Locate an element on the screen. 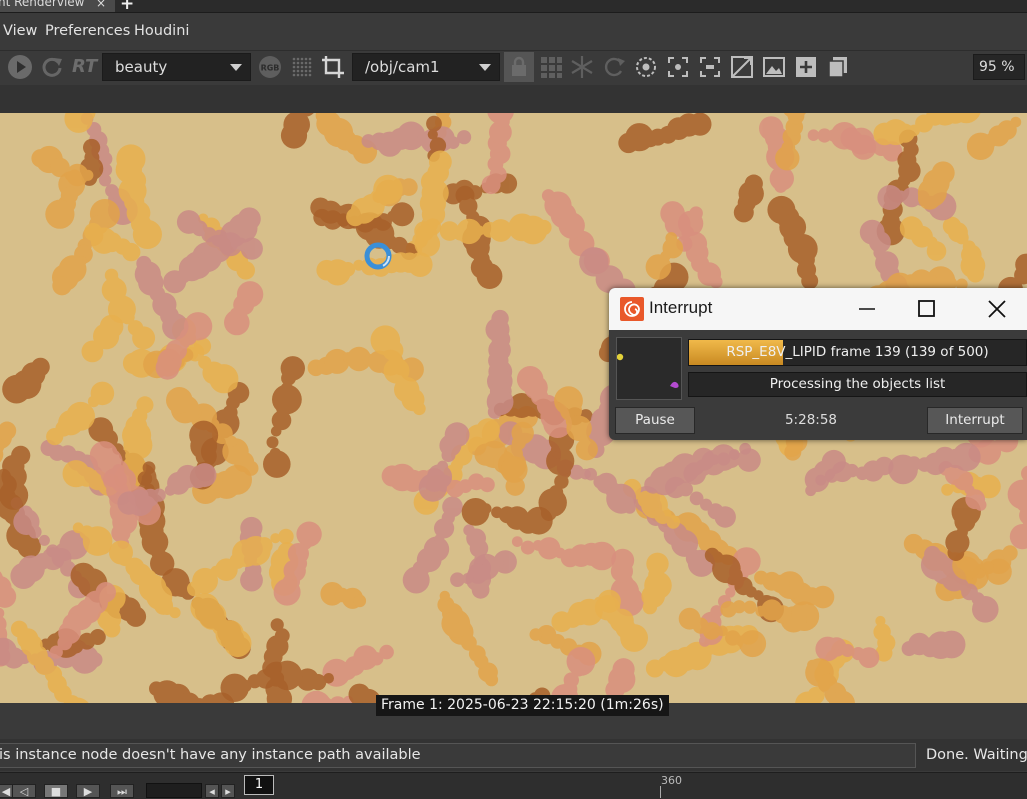  elapsed-time: 5:28:58 is located at coordinates (811, 420).